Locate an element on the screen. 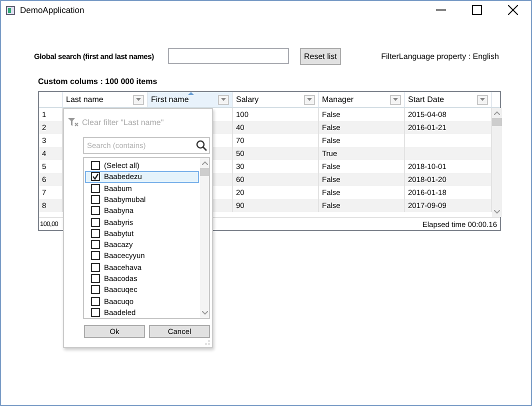  resize-grip-icon is located at coordinates (207, 342).